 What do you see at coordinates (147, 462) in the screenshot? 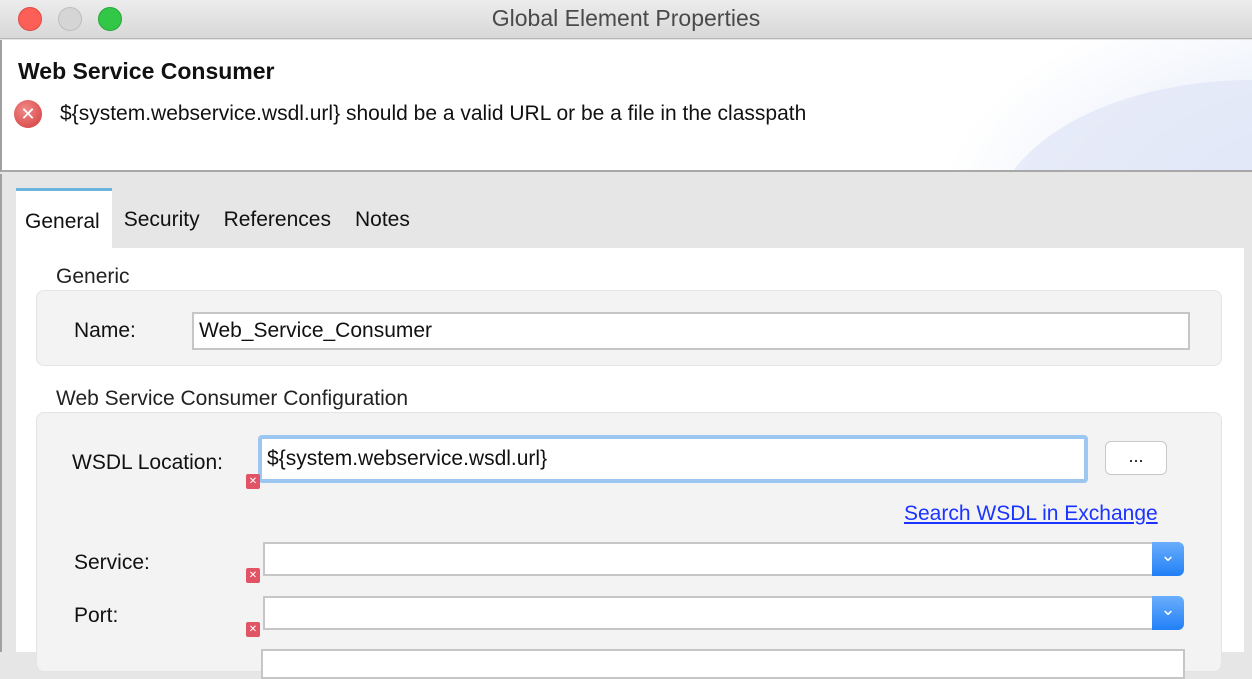
I see `wsdl-location-label: WSDL Location:` at bounding box center [147, 462].